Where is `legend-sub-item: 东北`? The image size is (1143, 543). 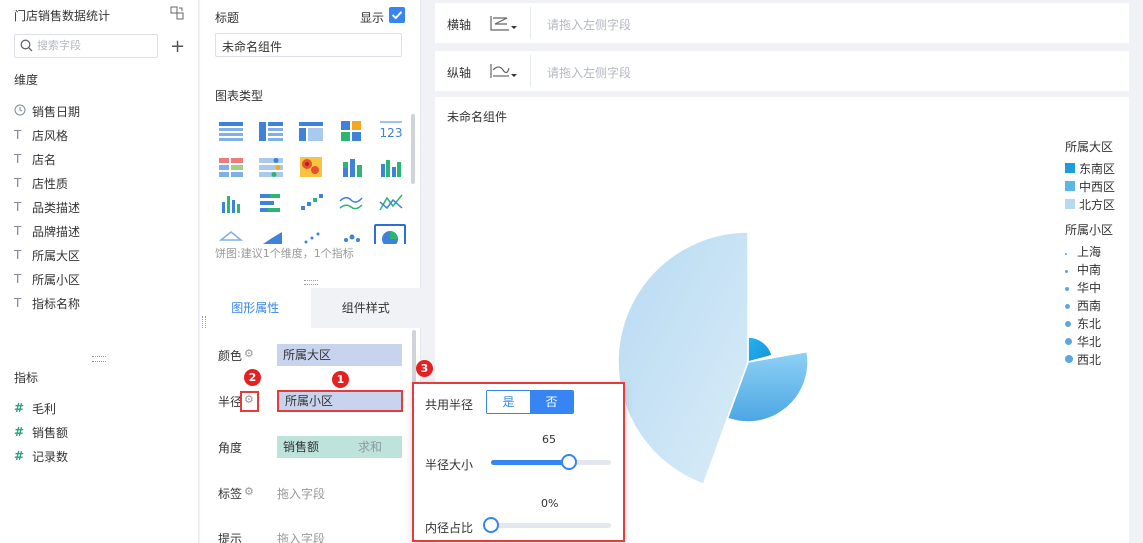
legend-sub-item: 东北 is located at coordinates (1100, 323).